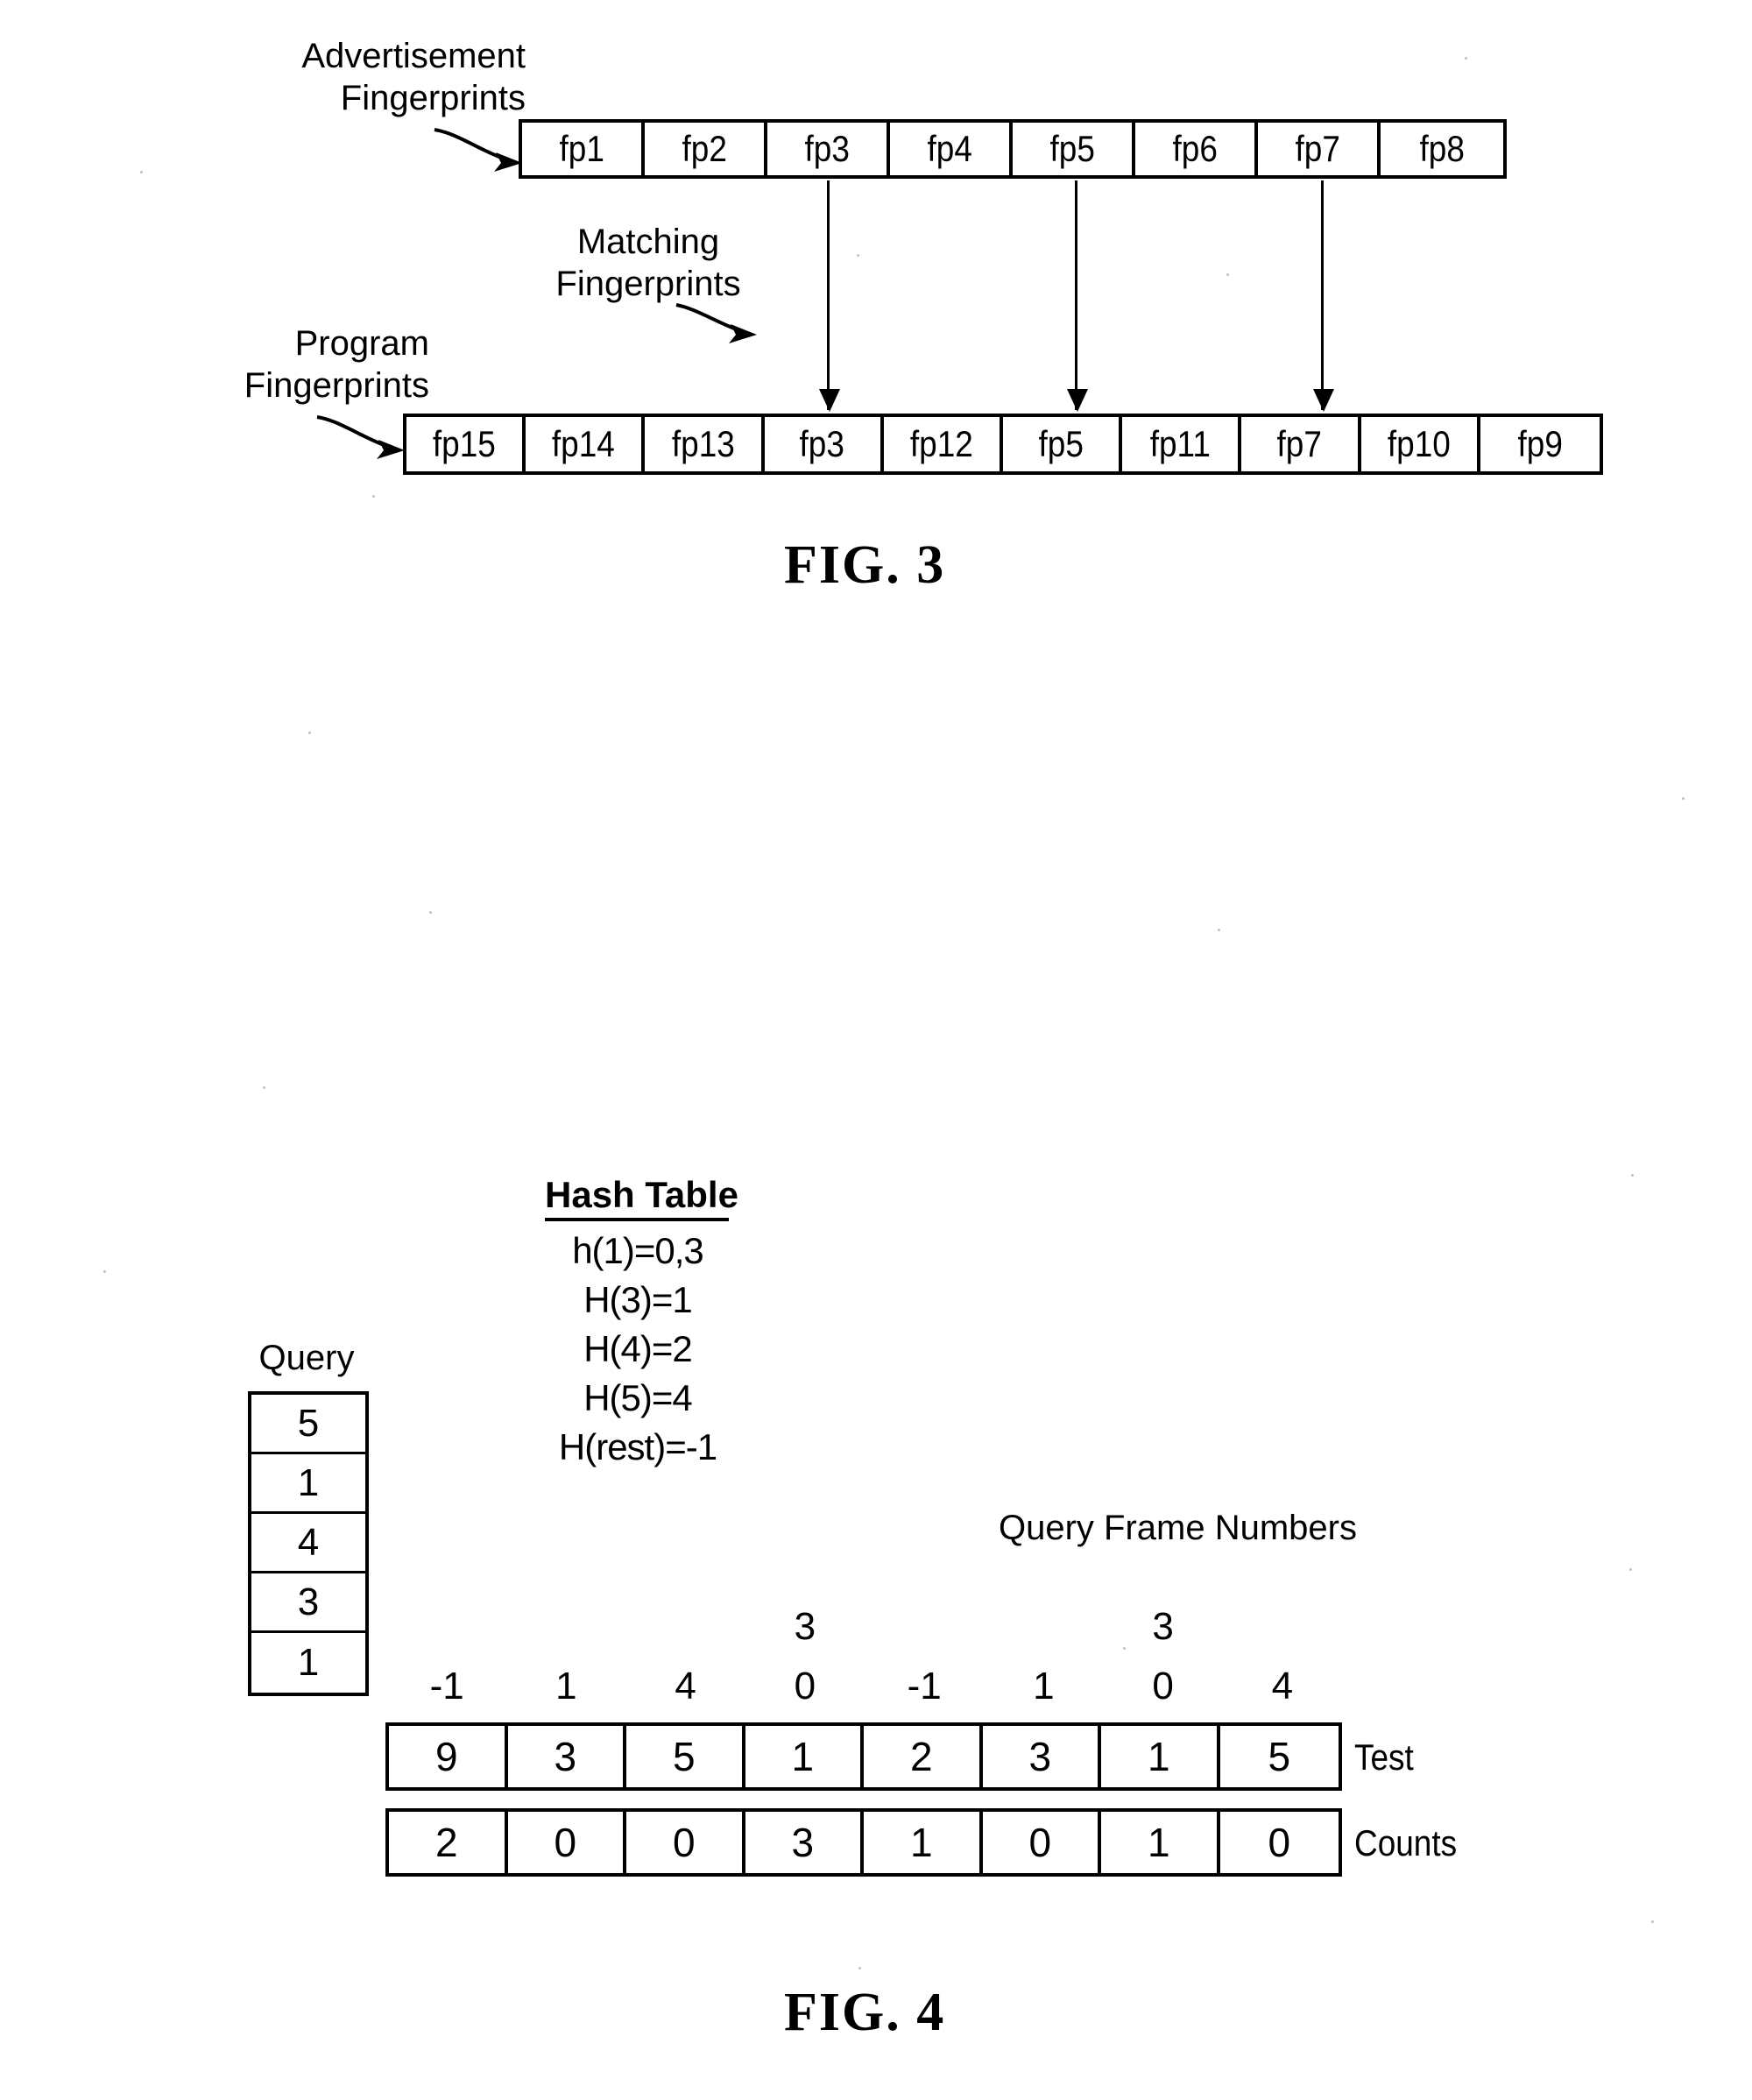 Image resolution: width=1752 pixels, height=2100 pixels. I want to click on program-fingerprint-cell: fp5, so click(1063, 444).